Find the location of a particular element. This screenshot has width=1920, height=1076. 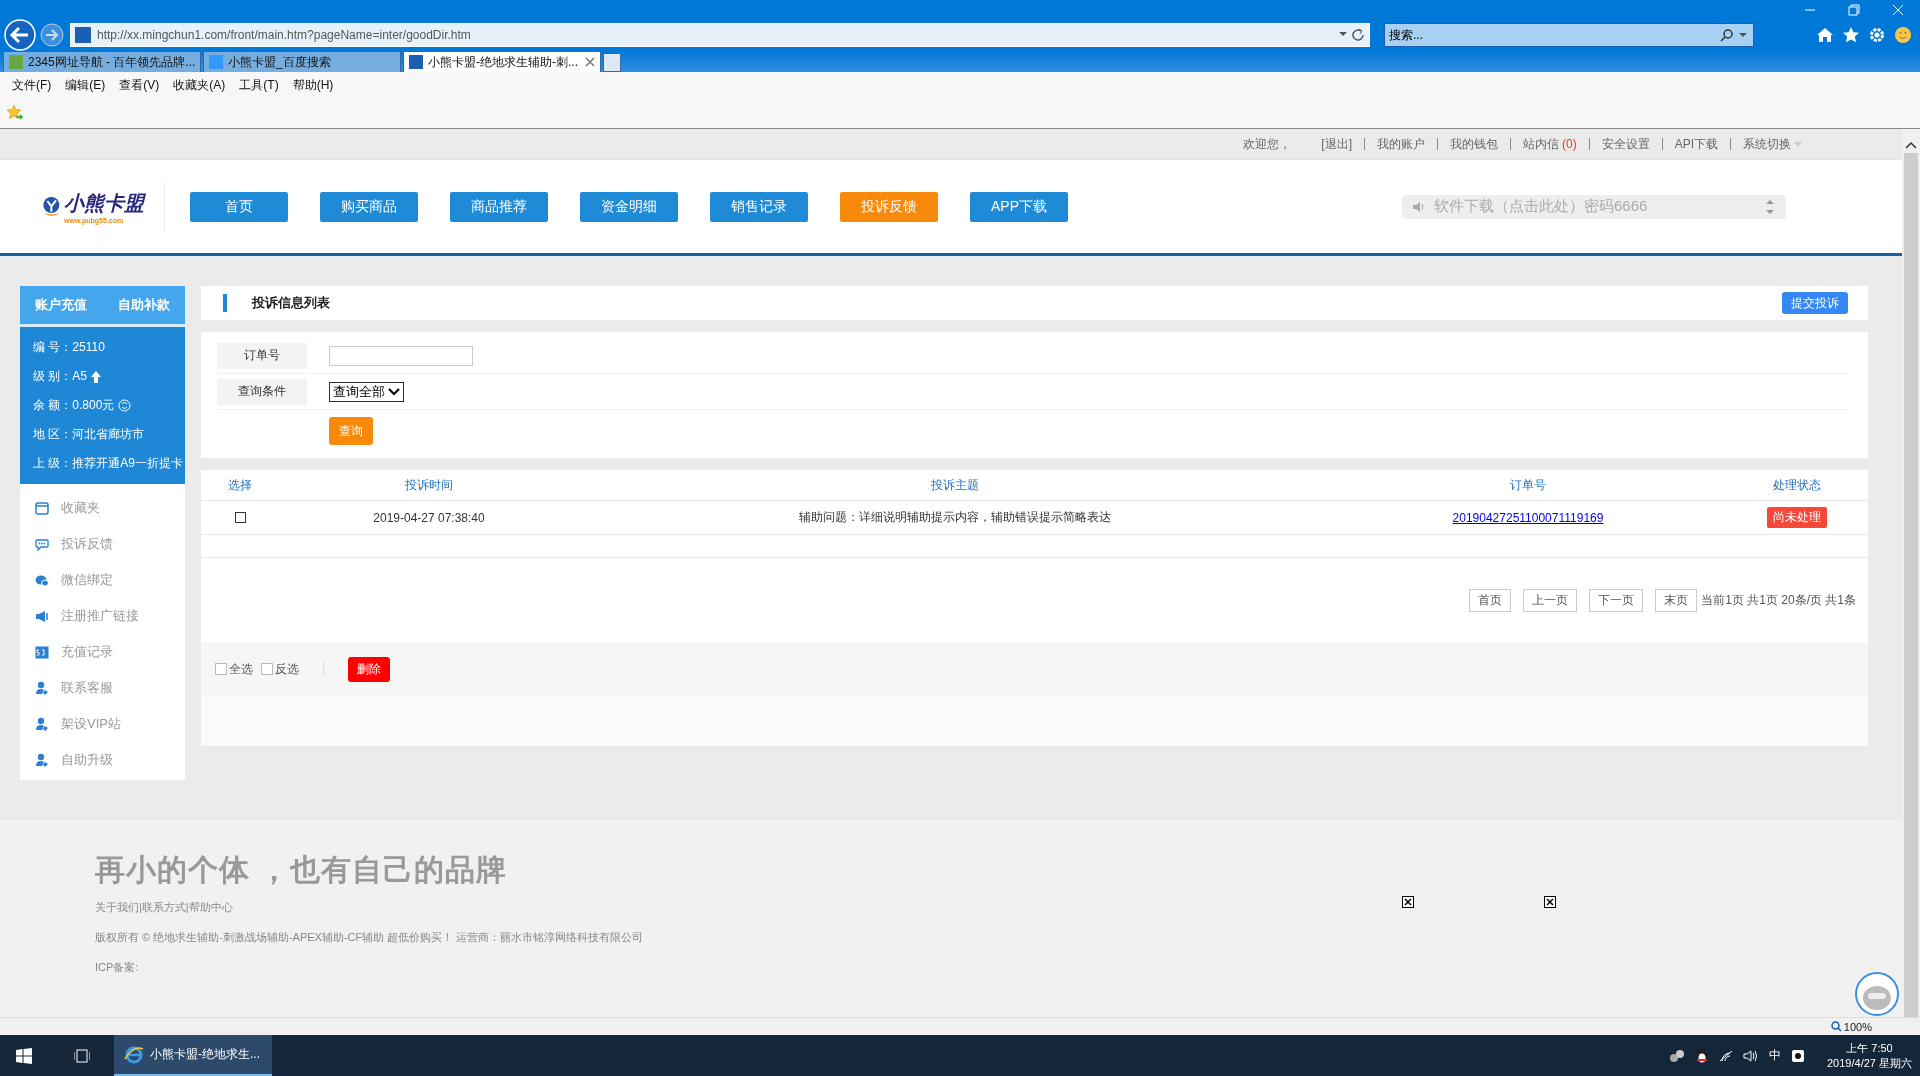

sidebar-menu-item: 架设VIP站 is located at coordinates (78, 724).